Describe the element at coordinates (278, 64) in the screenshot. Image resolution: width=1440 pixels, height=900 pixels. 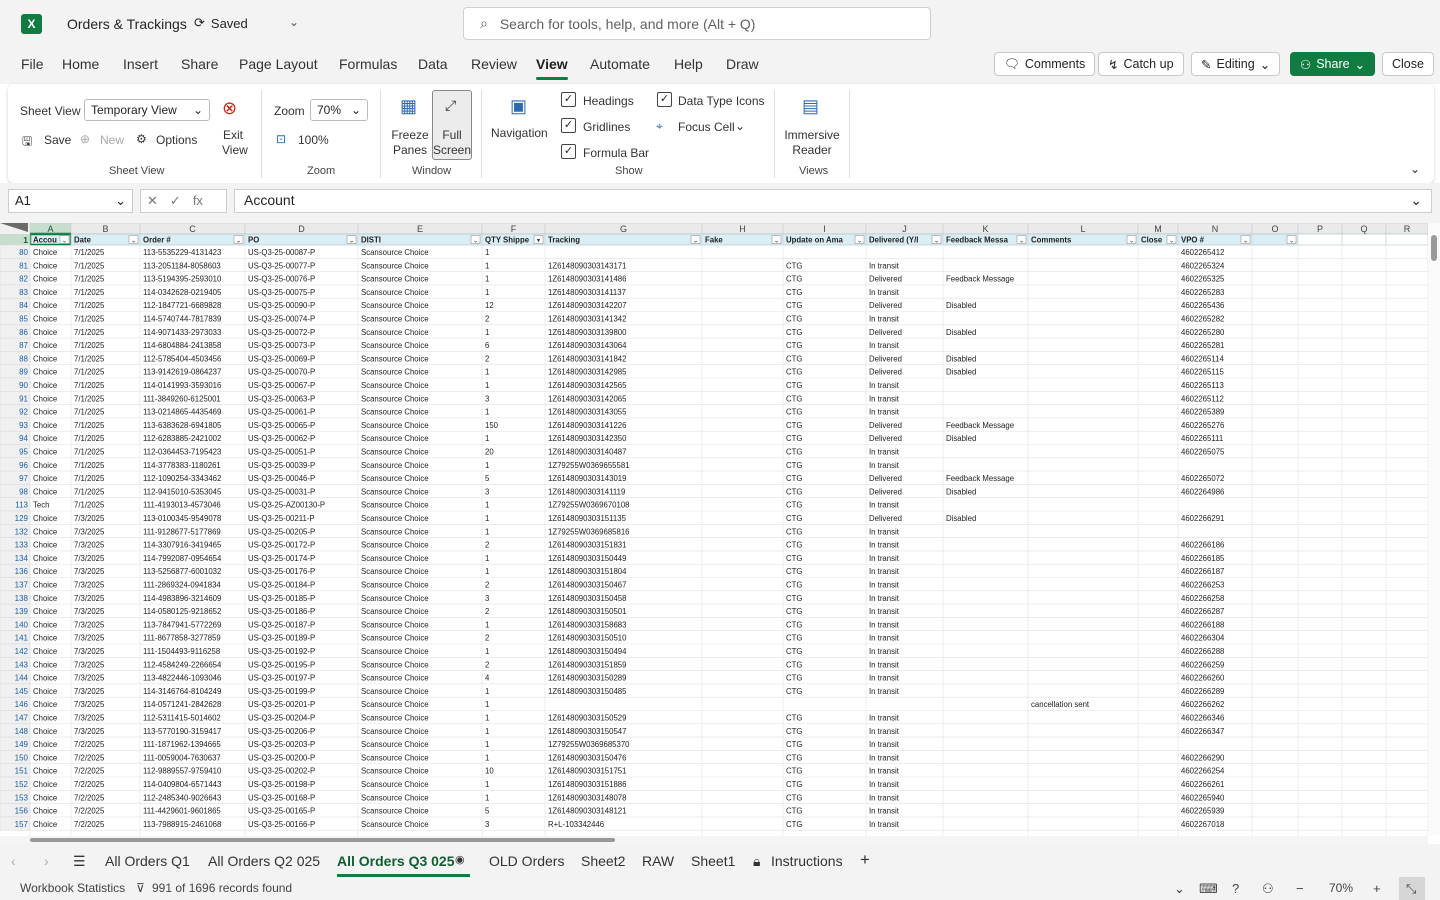
I see `menu-page-layout: Page Layout` at that location.